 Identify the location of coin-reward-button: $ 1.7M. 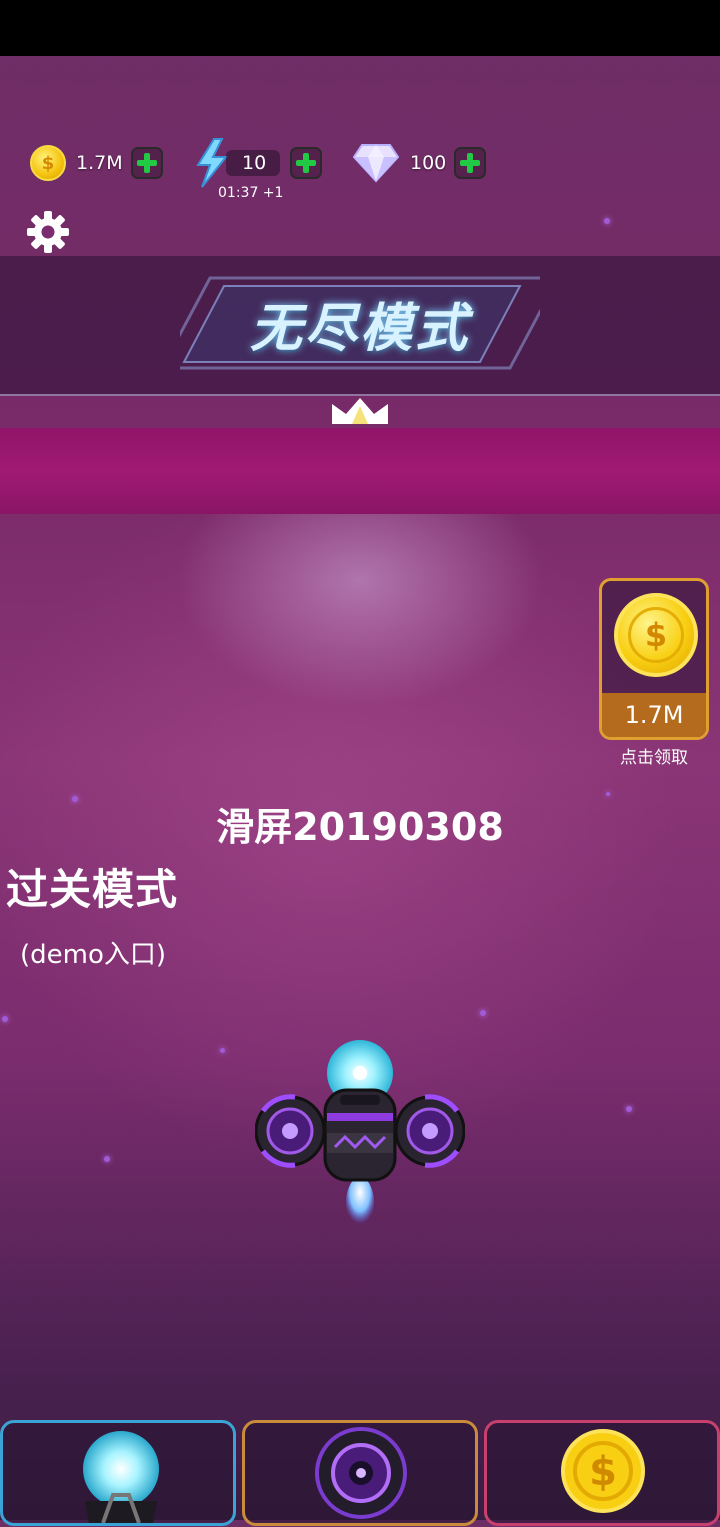
(654, 659).